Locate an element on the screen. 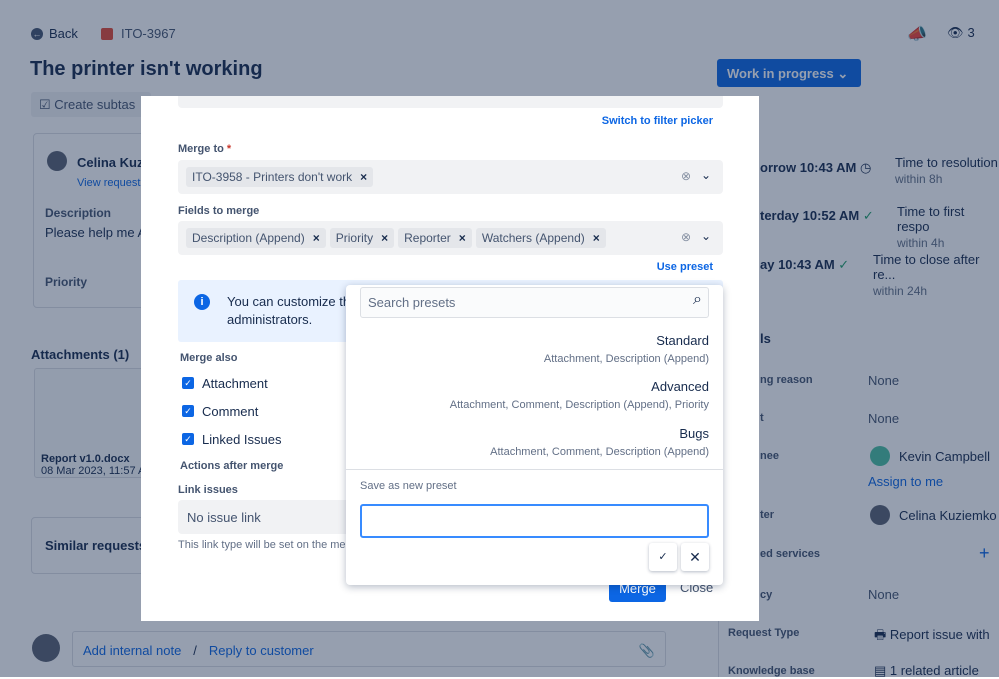 Image resolution: width=999 pixels, height=679 pixels. check-icon: ✓ is located at coordinates (663, 557).